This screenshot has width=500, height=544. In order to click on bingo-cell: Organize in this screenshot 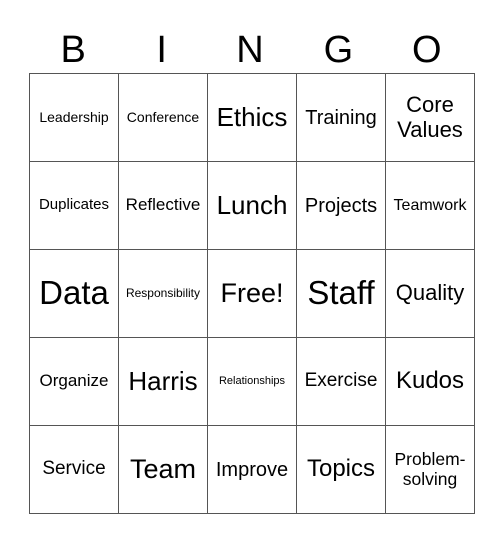, I will do `click(74, 381)`.